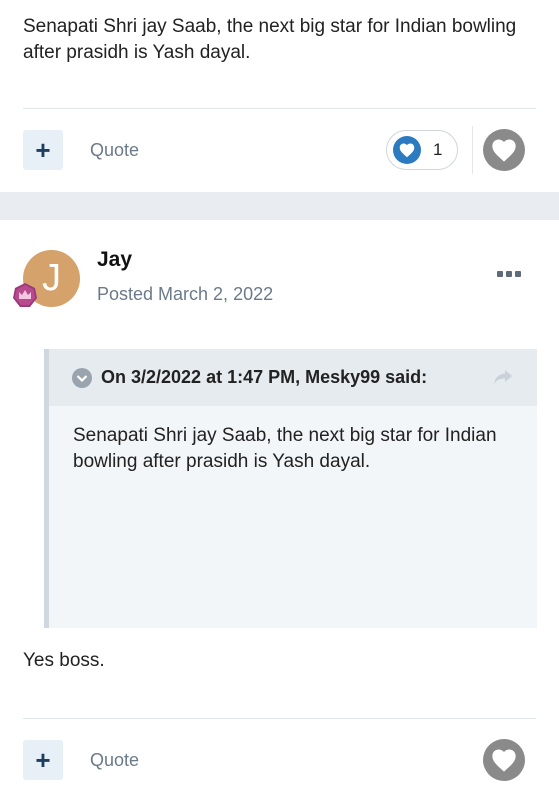  I want to click on reaction-summary: 1, so click(422, 150).